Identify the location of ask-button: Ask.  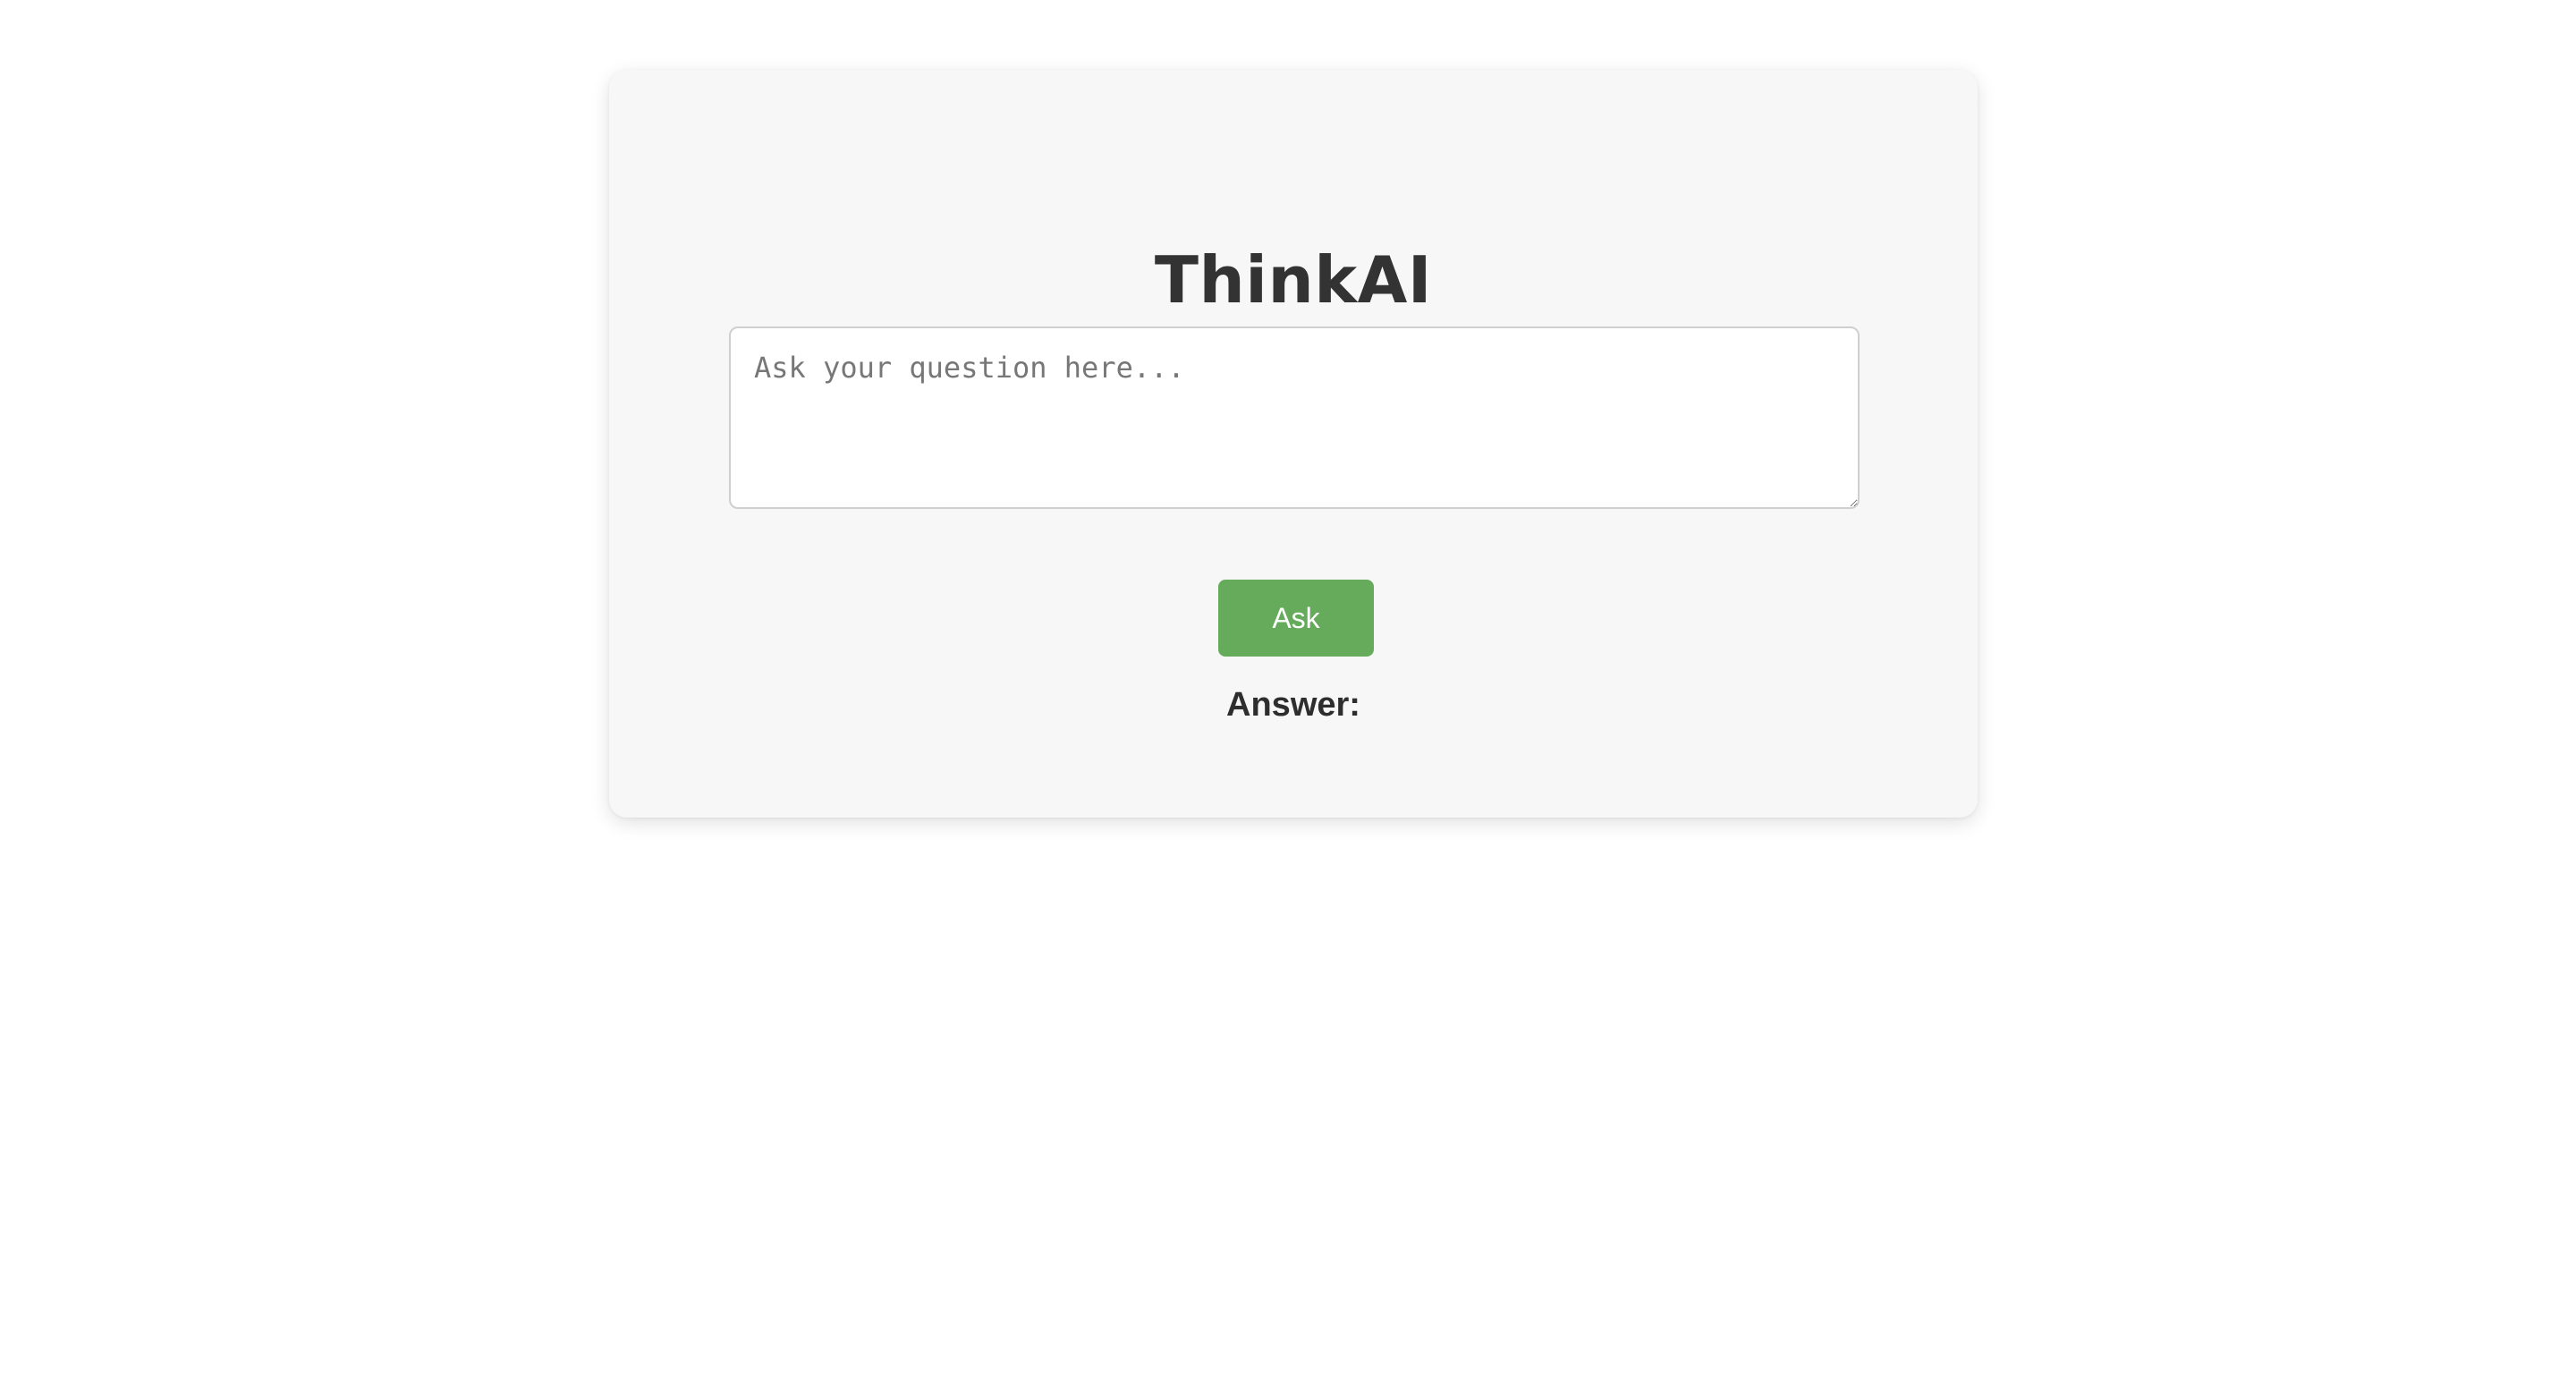
(1296, 618).